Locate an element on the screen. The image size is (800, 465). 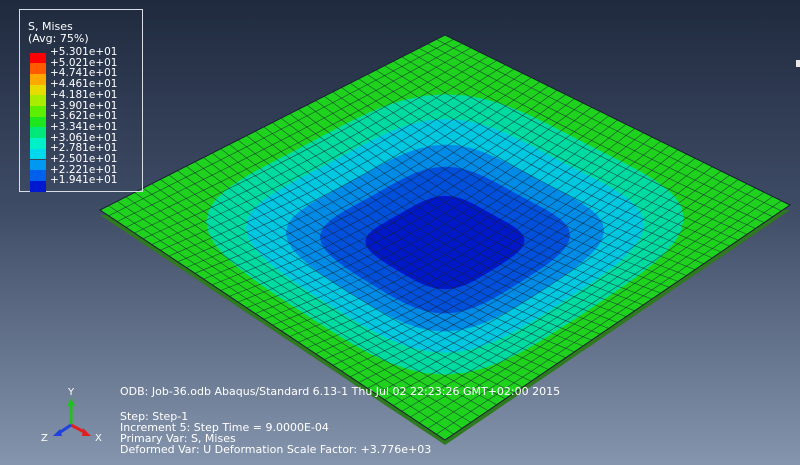
triad-z-axis is located at coordinates (65, 429).